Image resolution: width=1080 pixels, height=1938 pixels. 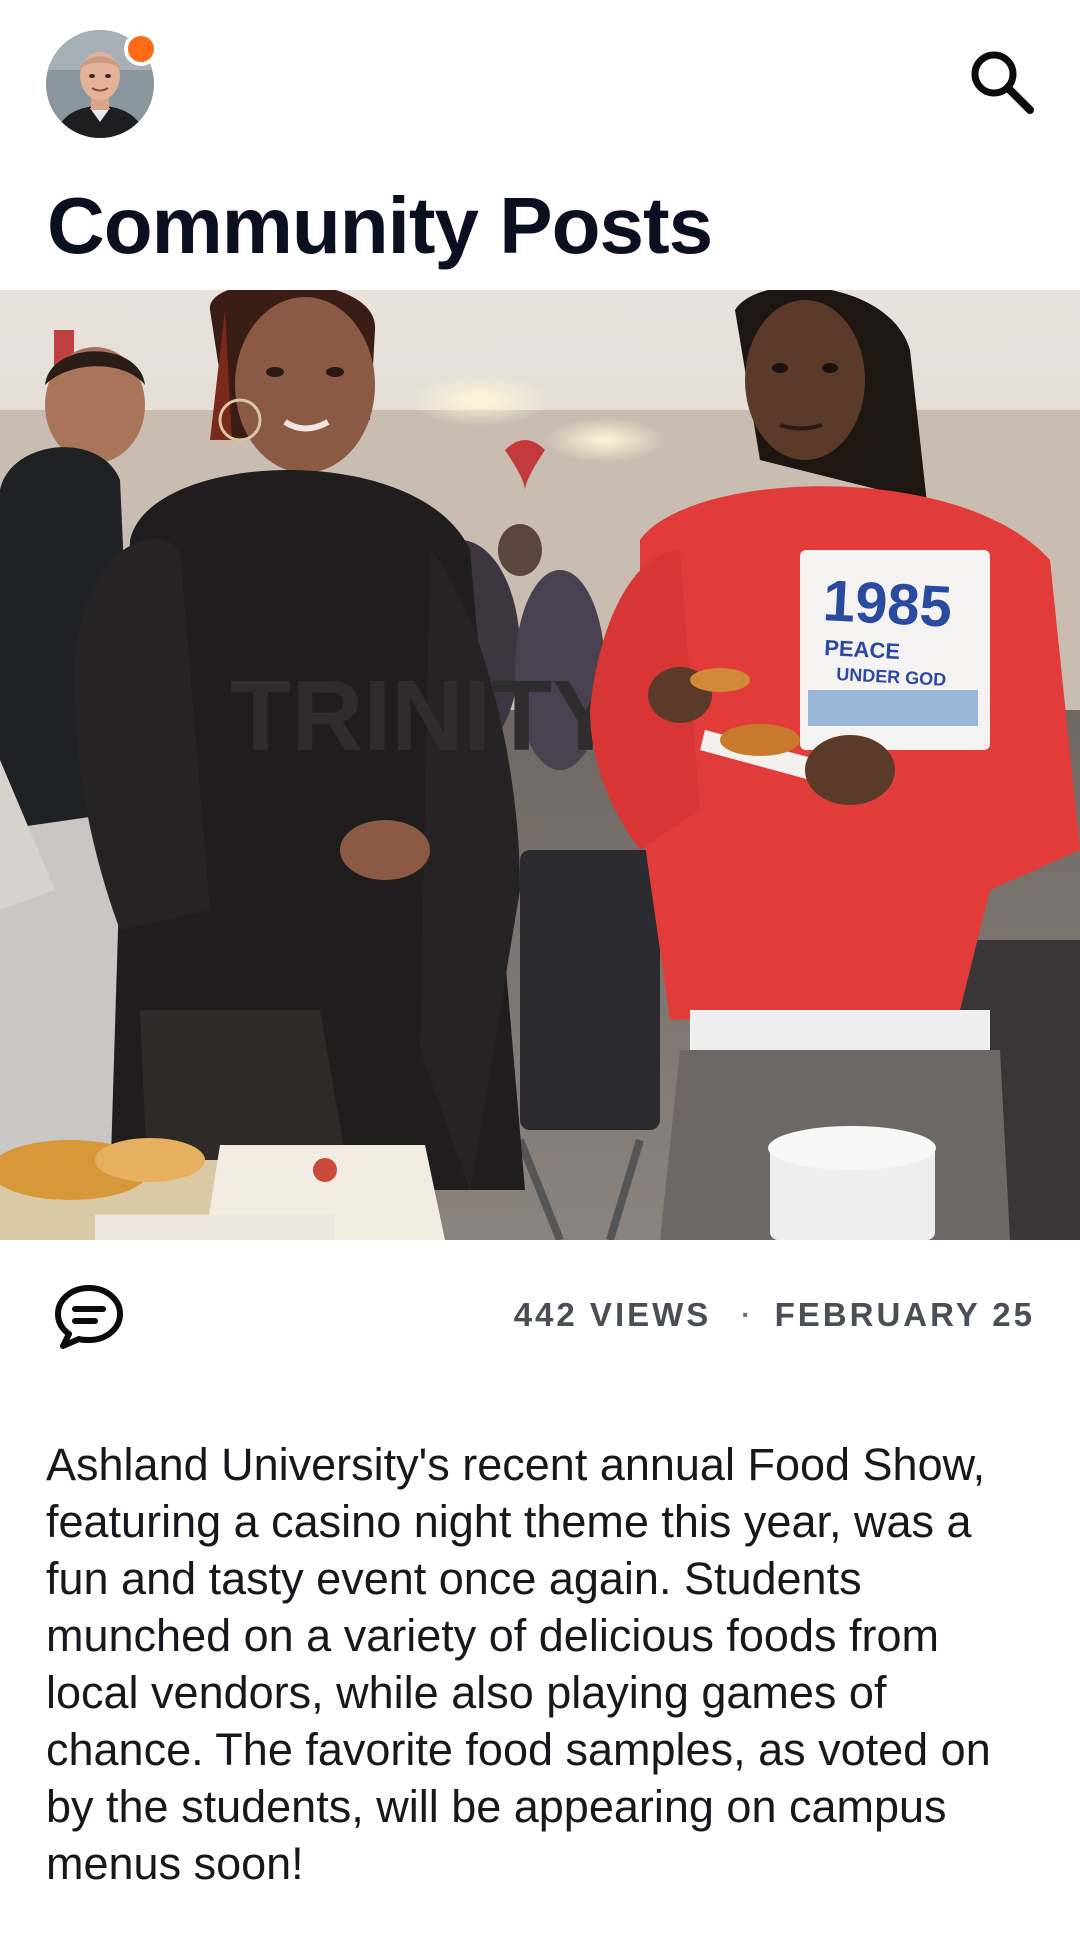 I want to click on profile-avatar-button, so click(x=102, y=85).